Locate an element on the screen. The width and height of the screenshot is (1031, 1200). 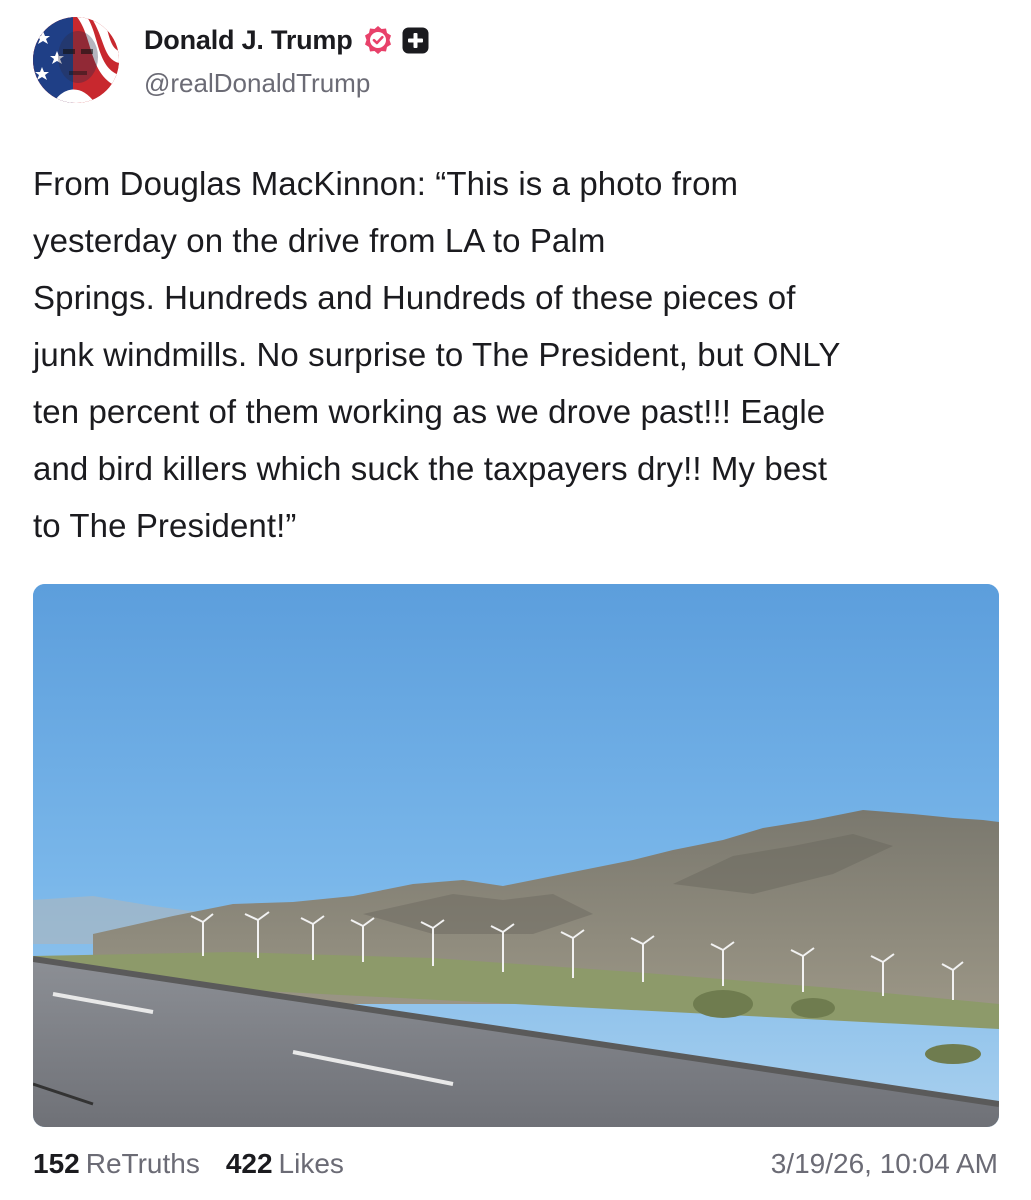
post-timestamp: 3/19/26, 10:04 AM is located at coordinates (884, 1164).